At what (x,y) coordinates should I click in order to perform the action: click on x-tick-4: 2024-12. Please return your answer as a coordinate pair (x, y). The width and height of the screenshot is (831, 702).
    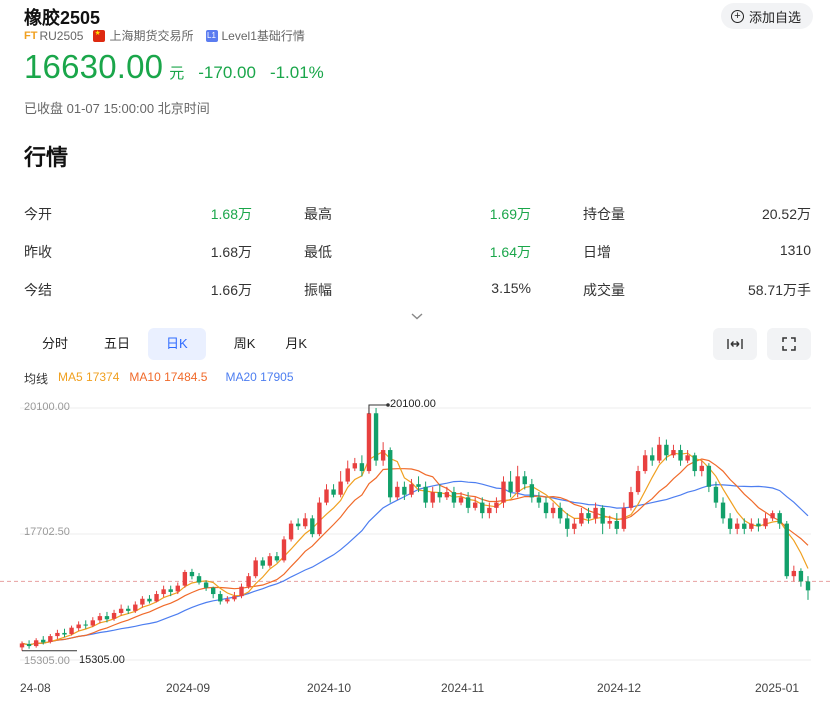
    Looking at the image, I should click on (619, 688).